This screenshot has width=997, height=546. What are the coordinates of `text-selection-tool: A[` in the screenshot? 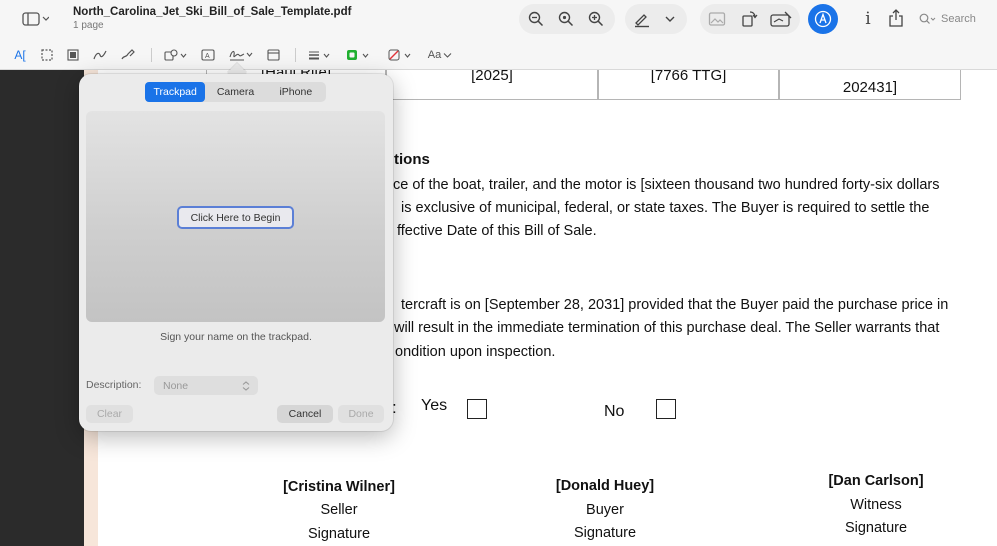 It's located at (20, 55).